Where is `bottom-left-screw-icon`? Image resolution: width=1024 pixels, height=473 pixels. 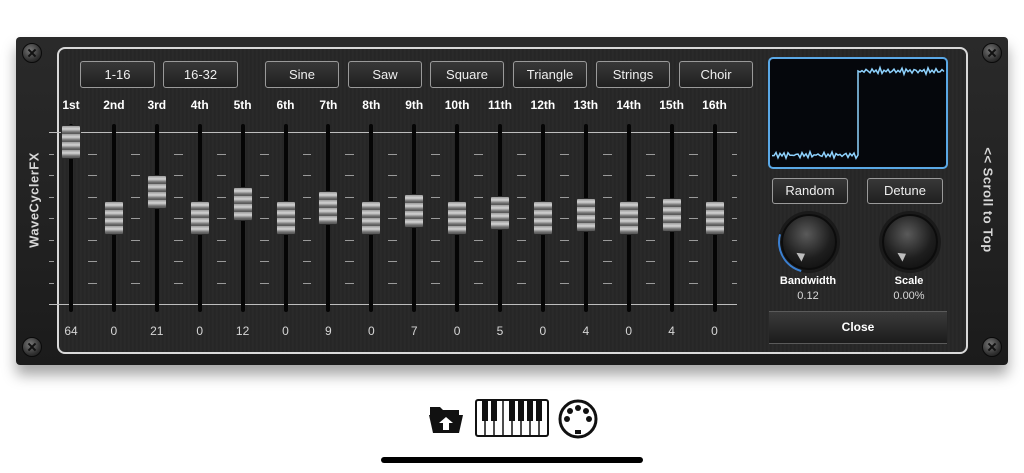 bottom-left-screw-icon is located at coordinates (32, 347).